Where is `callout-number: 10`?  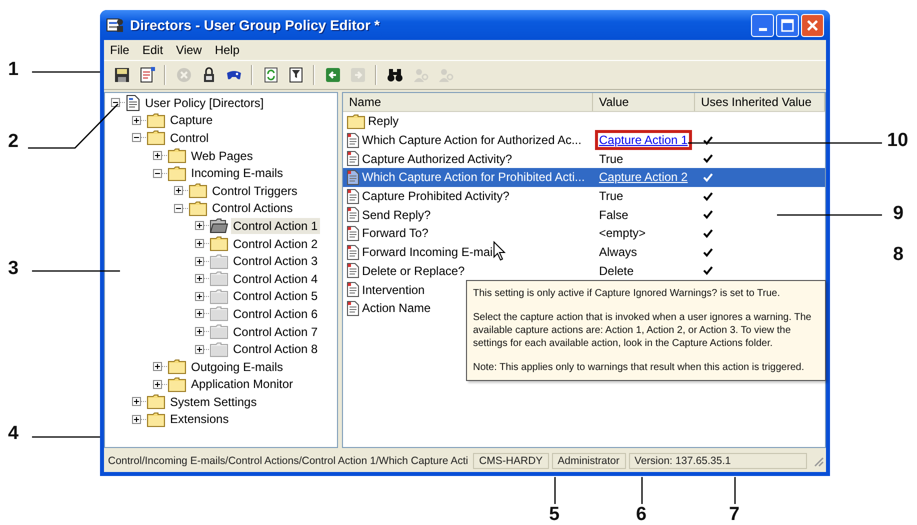
callout-number: 10 is located at coordinates (897, 141).